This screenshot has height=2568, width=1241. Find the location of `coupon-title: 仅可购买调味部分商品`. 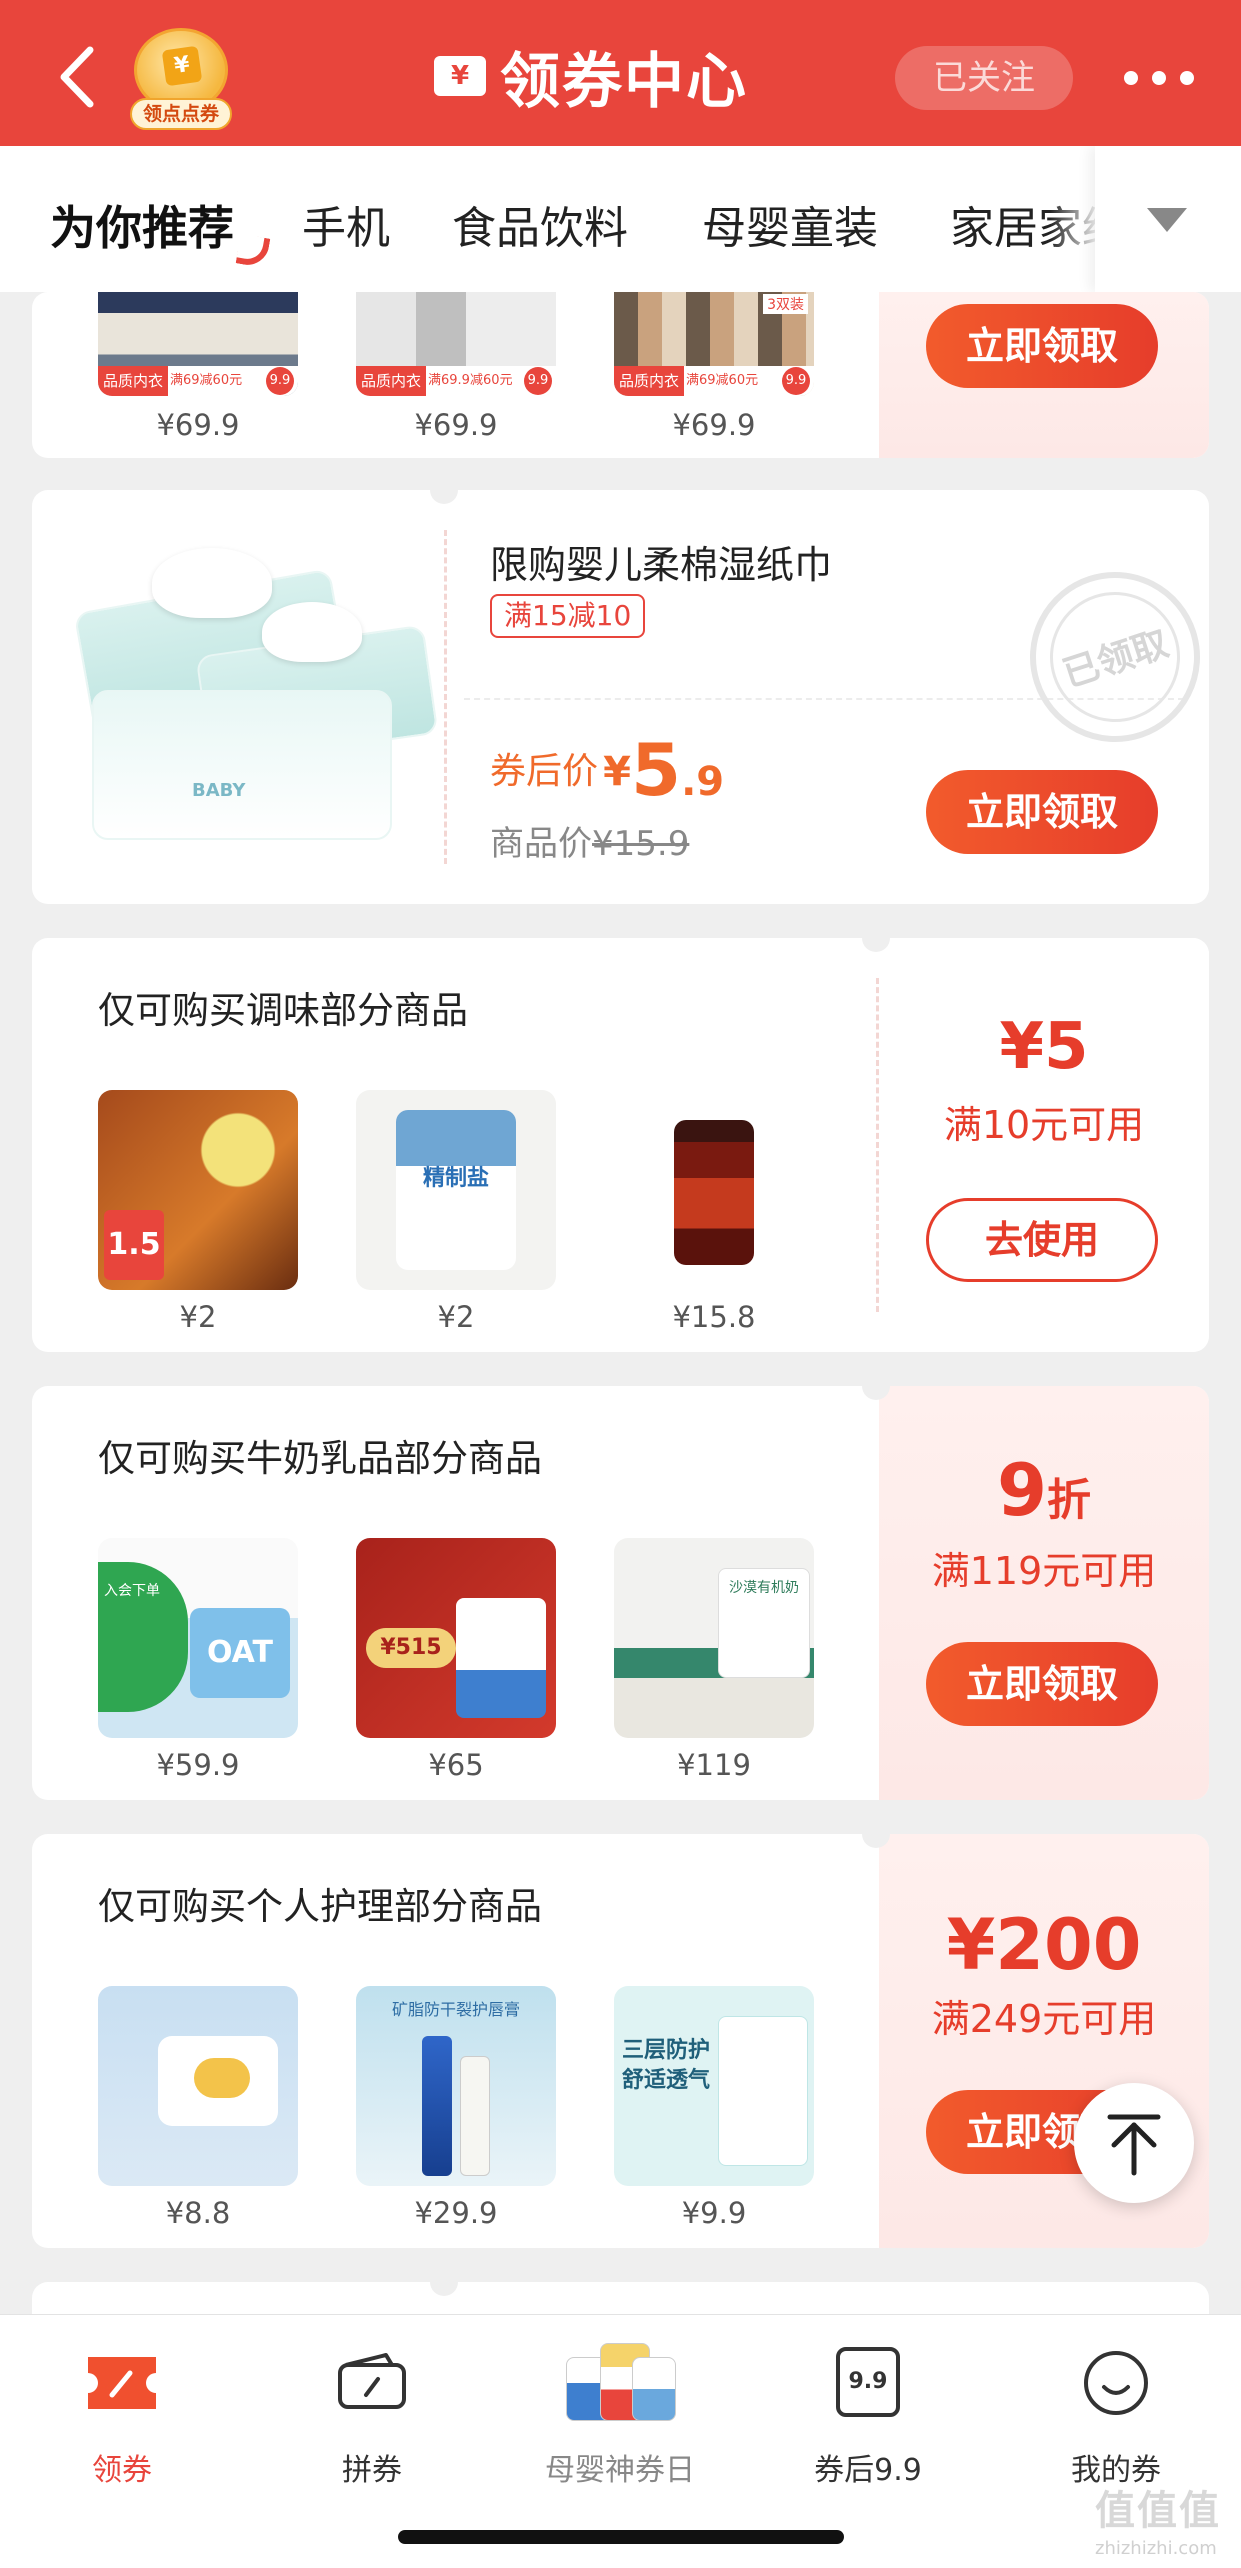

coupon-title: 仅可购买调味部分商品 is located at coordinates (283, 1010).